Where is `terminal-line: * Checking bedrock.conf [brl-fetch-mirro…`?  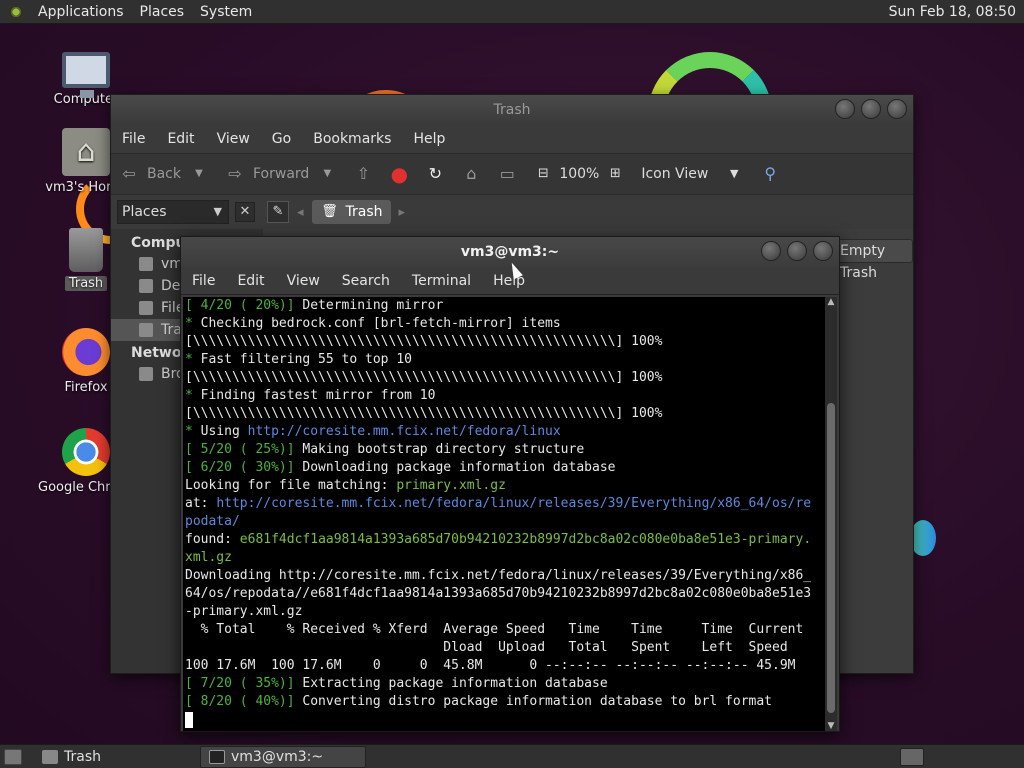
terminal-line: * Checking bedrock.conf [brl-fetch-mirro… is located at coordinates (504, 324).